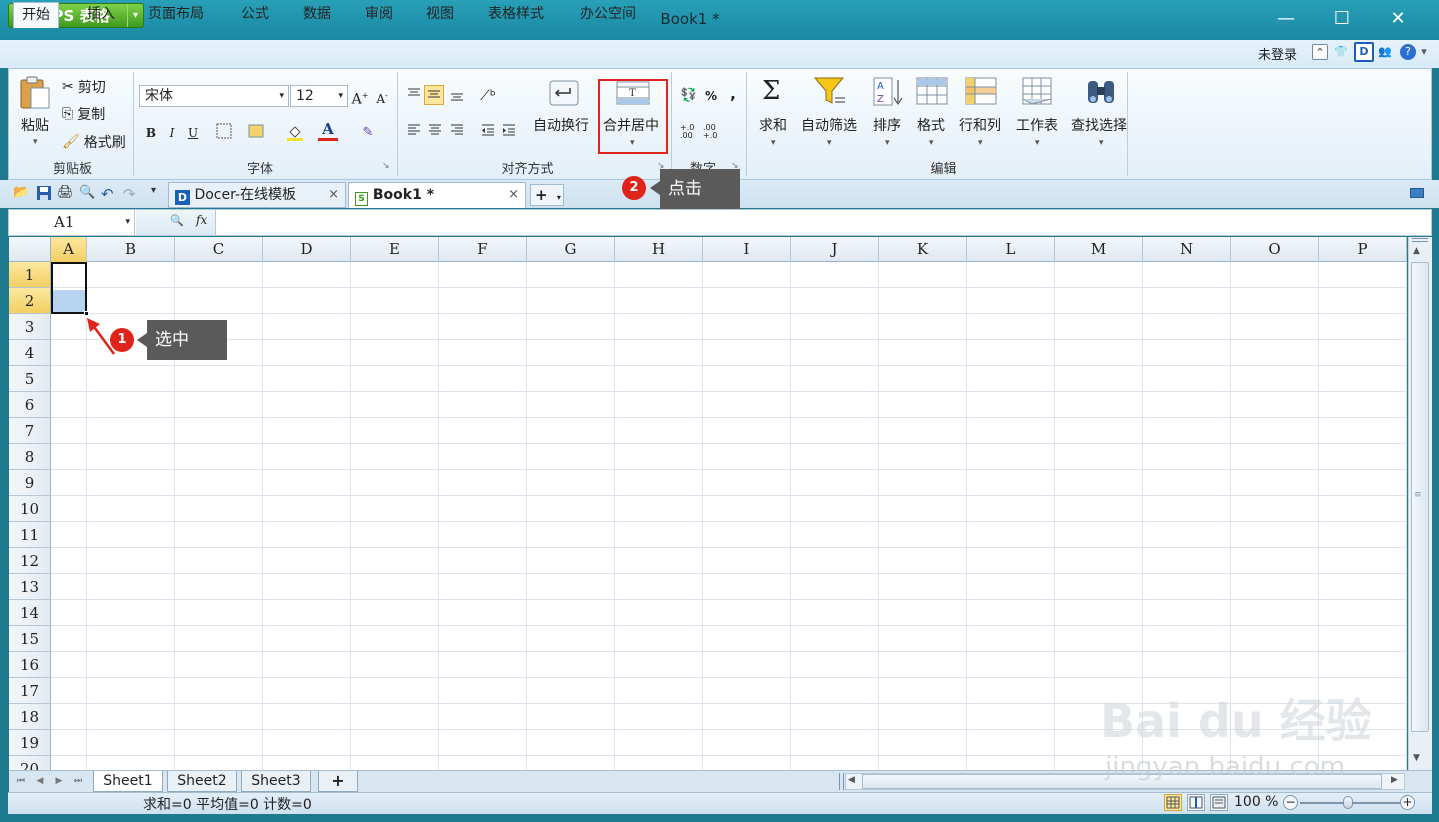 This screenshot has height=822, width=1439. Describe the element at coordinates (434, 95) in the screenshot. I see `align-middle-button` at that location.